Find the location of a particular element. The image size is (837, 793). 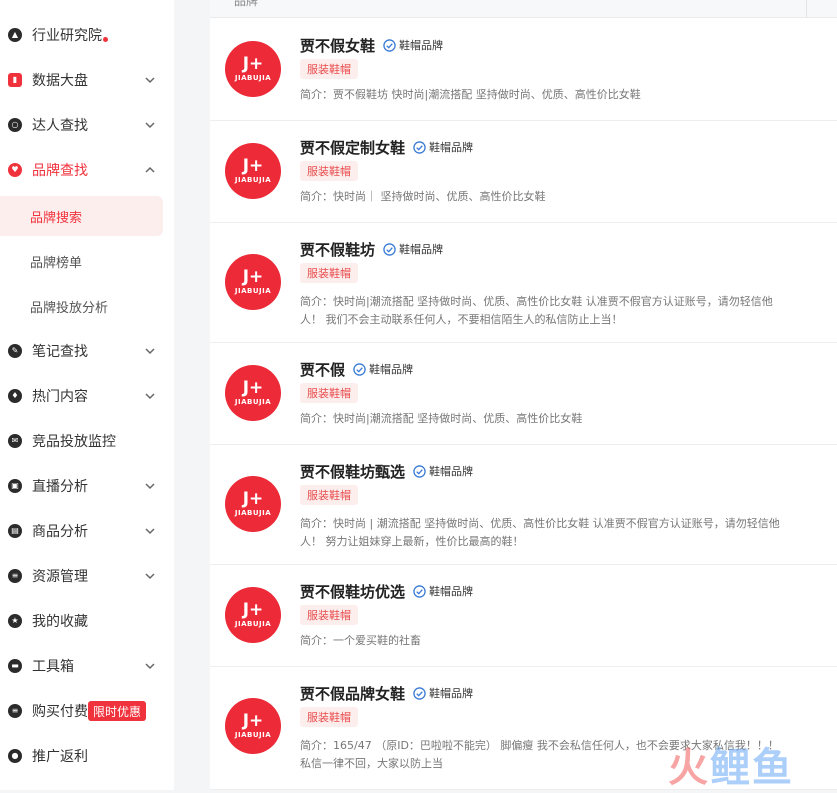

sidebar-item-label: 直播分析 is located at coordinates (60, 486).